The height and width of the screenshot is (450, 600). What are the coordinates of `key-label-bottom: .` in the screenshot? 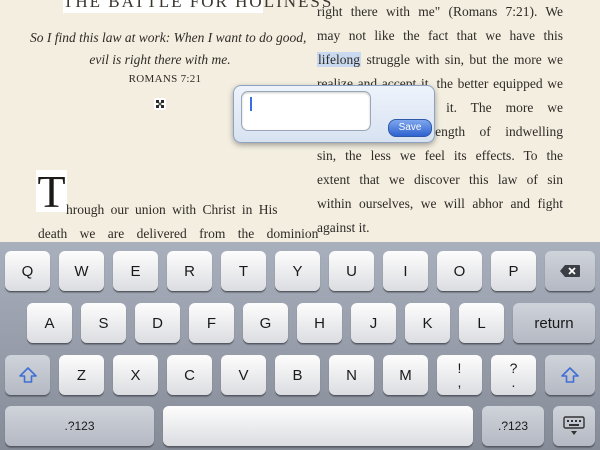 It's located at (513, 382).